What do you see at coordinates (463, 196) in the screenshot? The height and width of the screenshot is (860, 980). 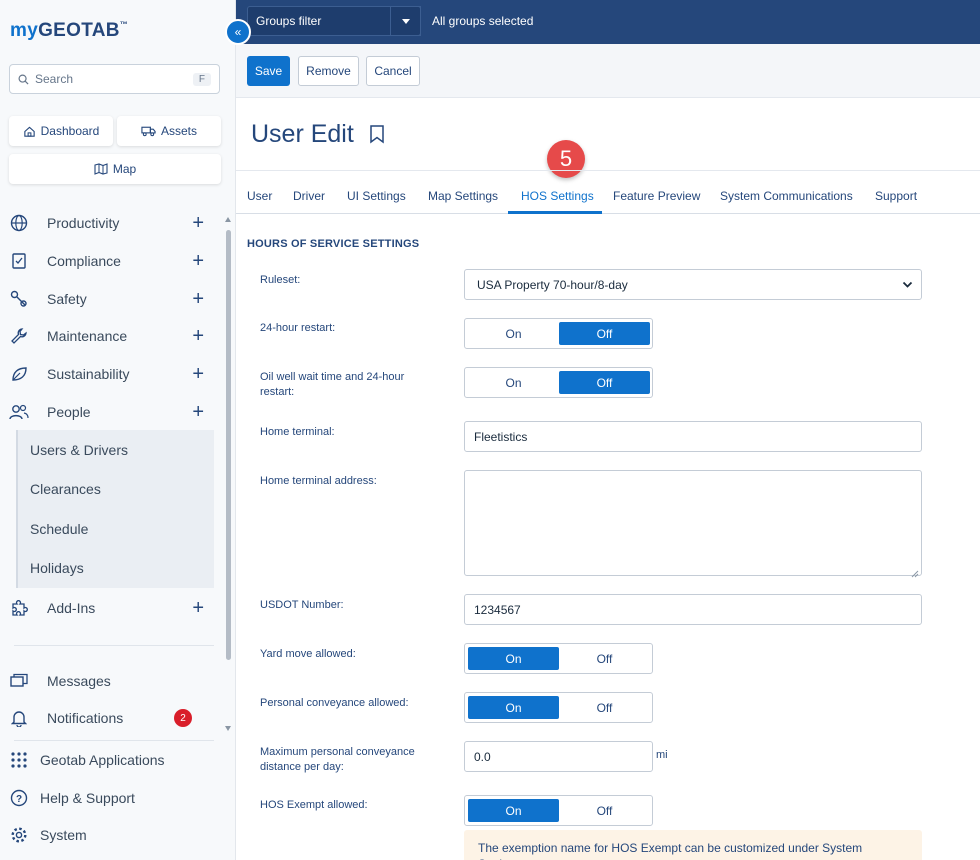 I see `tab-map-settings: Map Settings` at bounding box center [463, 196].